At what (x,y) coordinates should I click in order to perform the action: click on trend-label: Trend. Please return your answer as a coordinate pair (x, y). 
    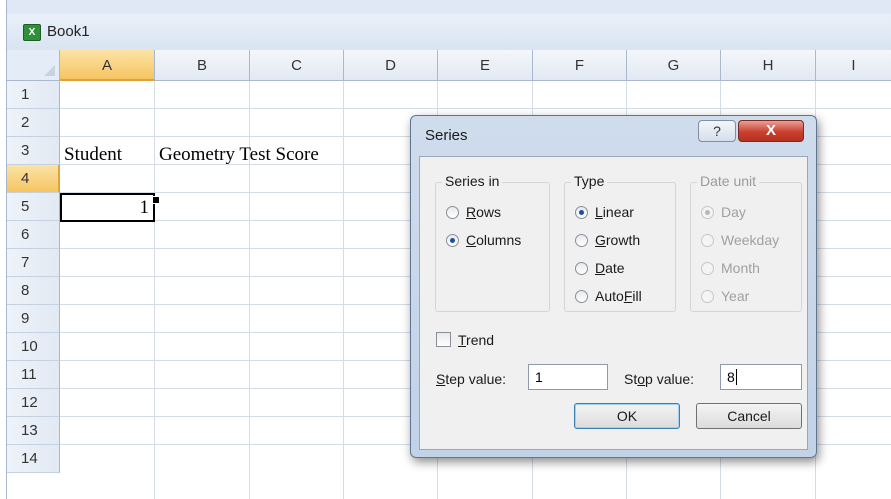
    Looking at the image, I should click on (476, 340).